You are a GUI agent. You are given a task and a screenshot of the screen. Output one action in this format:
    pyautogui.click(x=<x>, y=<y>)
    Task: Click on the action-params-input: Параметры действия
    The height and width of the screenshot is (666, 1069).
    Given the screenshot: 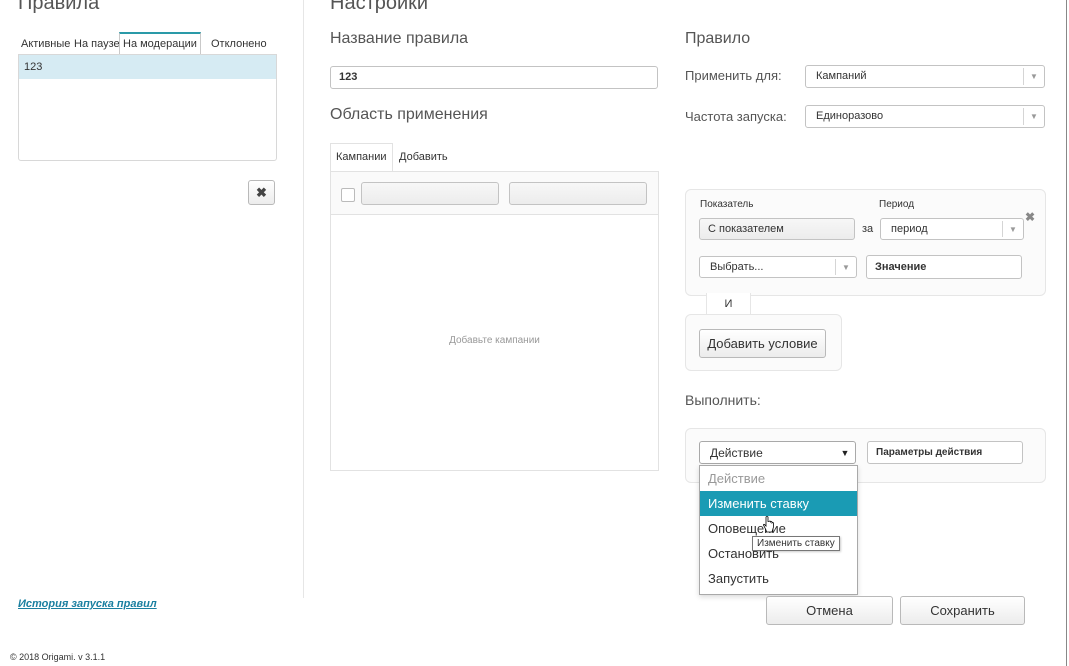 What is the action you would take?
    pyautogui.click(x=945, y=452)
    